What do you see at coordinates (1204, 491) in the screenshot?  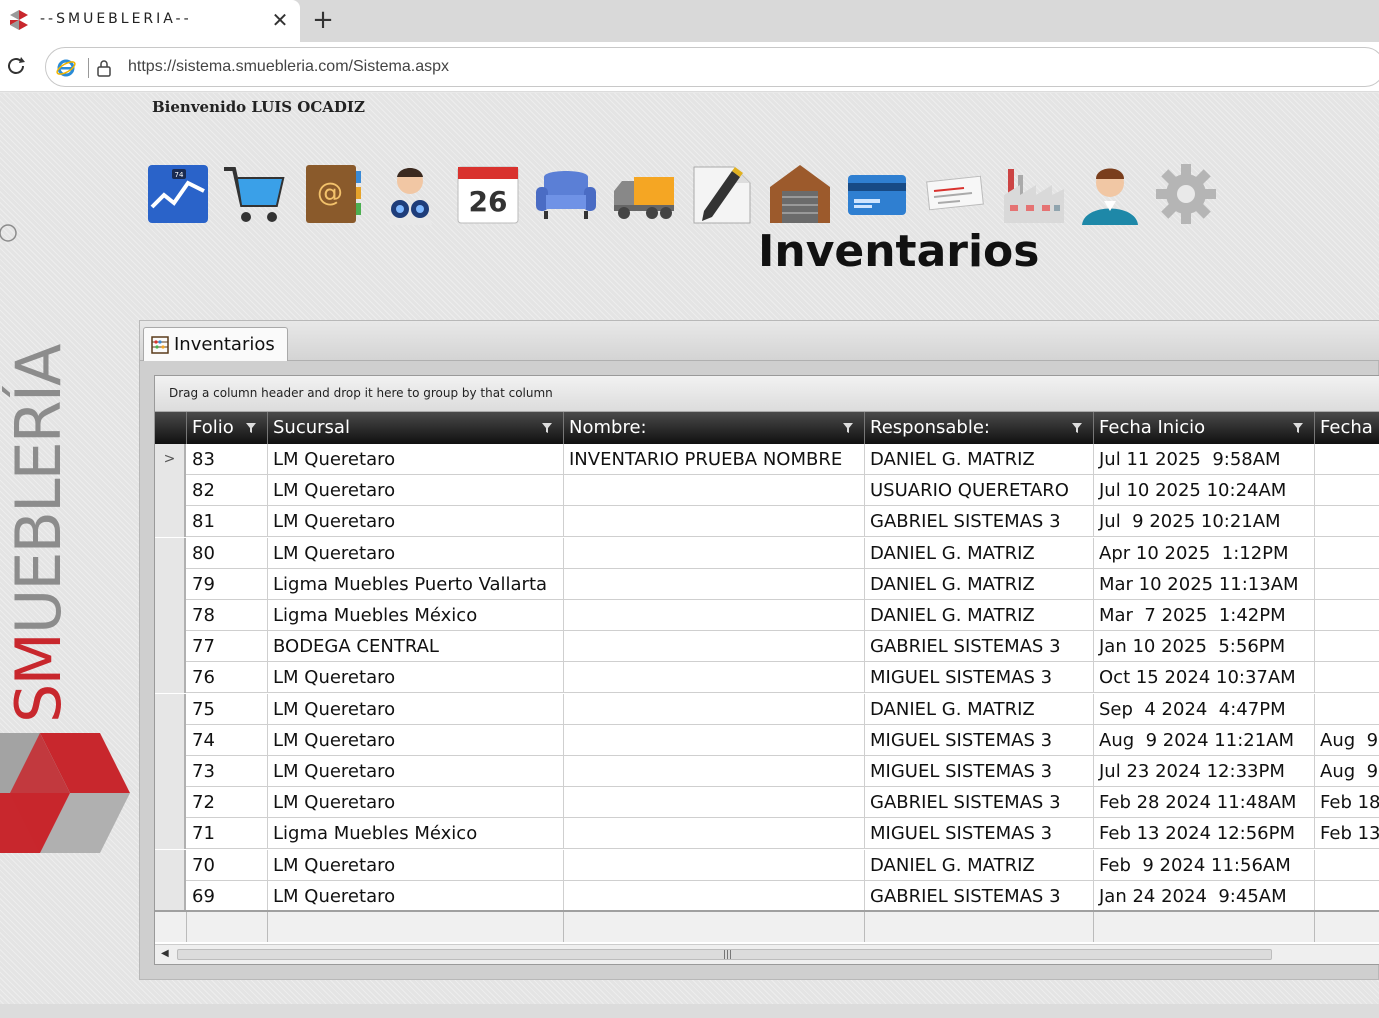 I see `cell-fecha-inicio: Jul 10 2025 10:24AM` at bounding box center [1204, 491].